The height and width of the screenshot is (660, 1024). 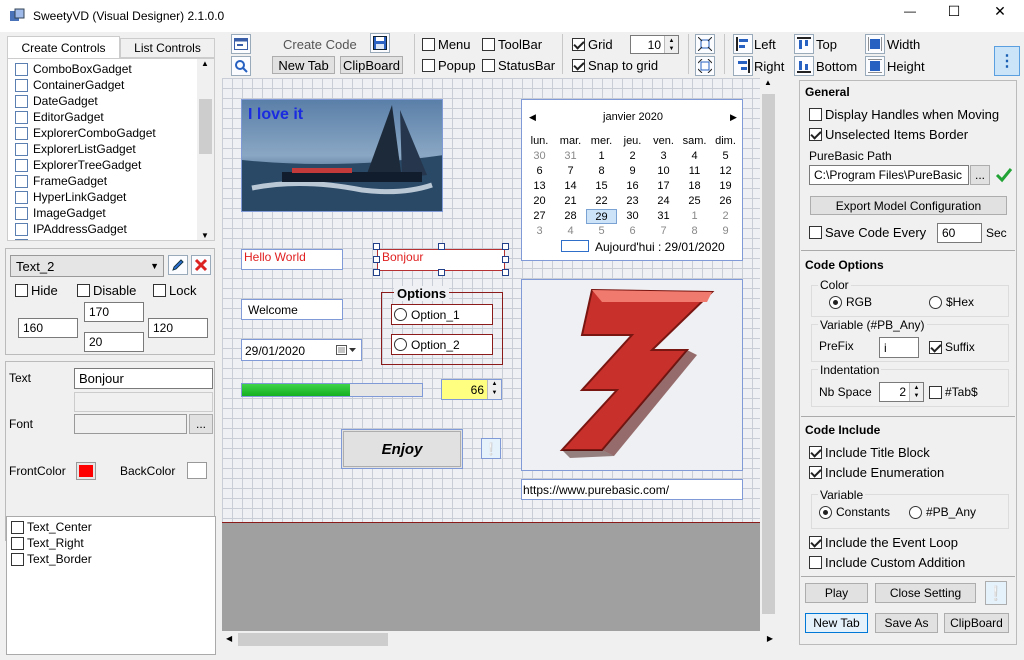 I want to click on calendar-day: 8, so click(x=694, y=231).